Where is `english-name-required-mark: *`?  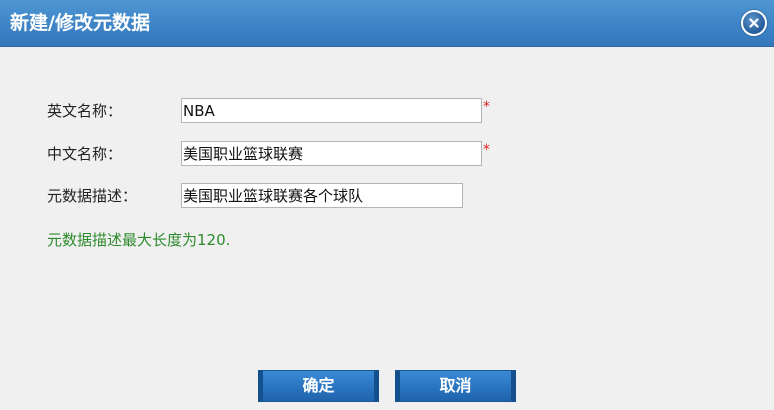 english-name-required-mark: * is located at coordinates (486, 107).